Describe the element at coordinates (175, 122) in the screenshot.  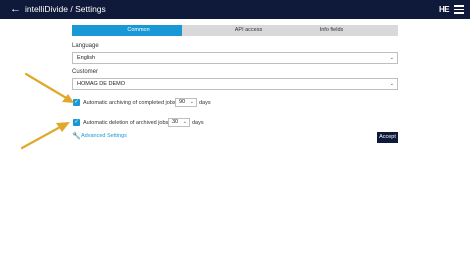
I see `deletion-days-value: 30` at that location.